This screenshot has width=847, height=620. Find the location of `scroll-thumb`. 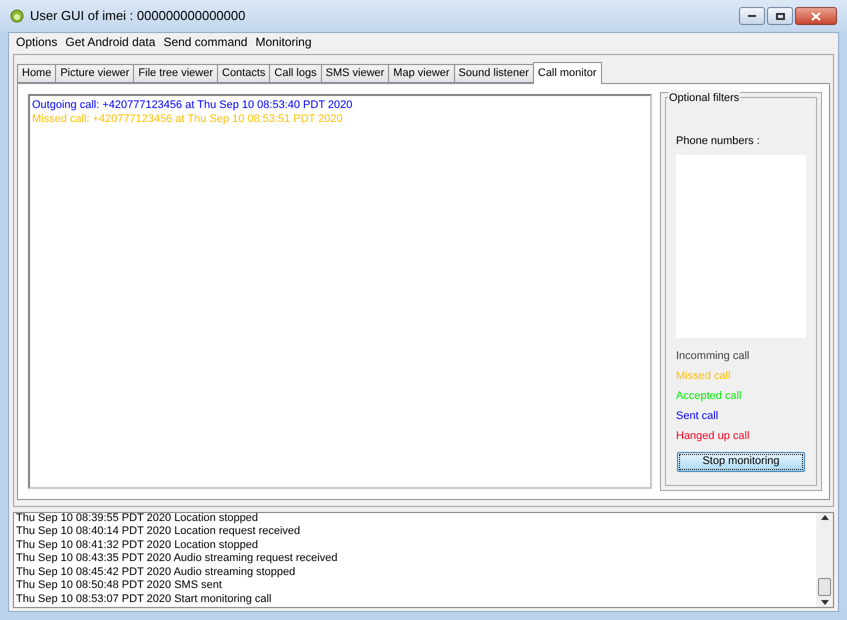

scroll-thumb is located at coordinates (824, 587).